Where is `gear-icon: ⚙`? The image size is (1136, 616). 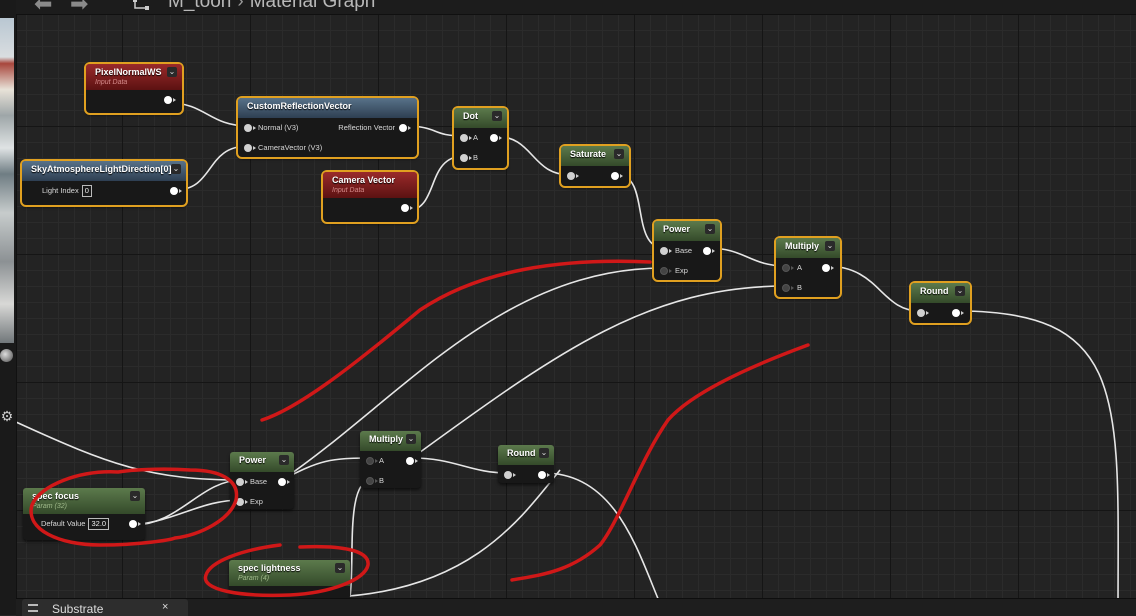 gear-icon: ⚙ is located at coordinates (7, 416).